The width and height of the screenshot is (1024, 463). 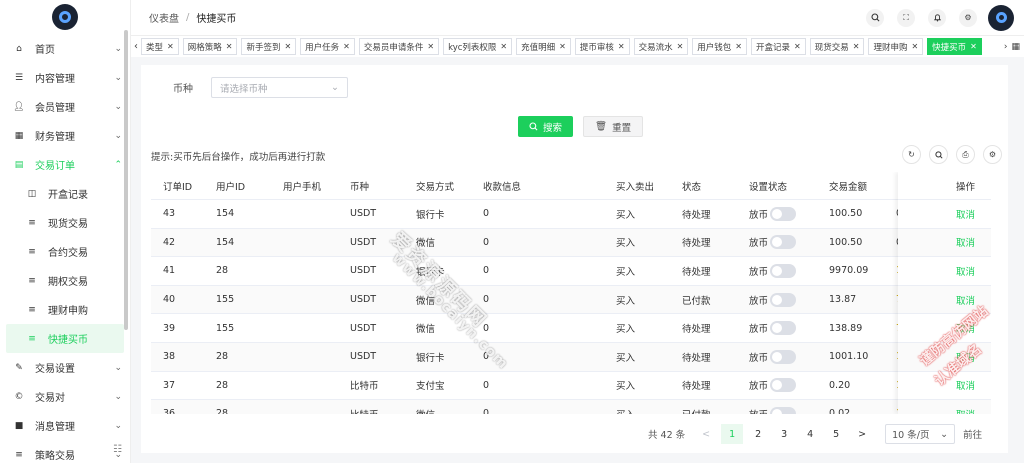 What do you see at coordinates (613, 126) in the screenshot?
I see `reset-button: 🗑︎ 重置` at bounding box center [613, 126].